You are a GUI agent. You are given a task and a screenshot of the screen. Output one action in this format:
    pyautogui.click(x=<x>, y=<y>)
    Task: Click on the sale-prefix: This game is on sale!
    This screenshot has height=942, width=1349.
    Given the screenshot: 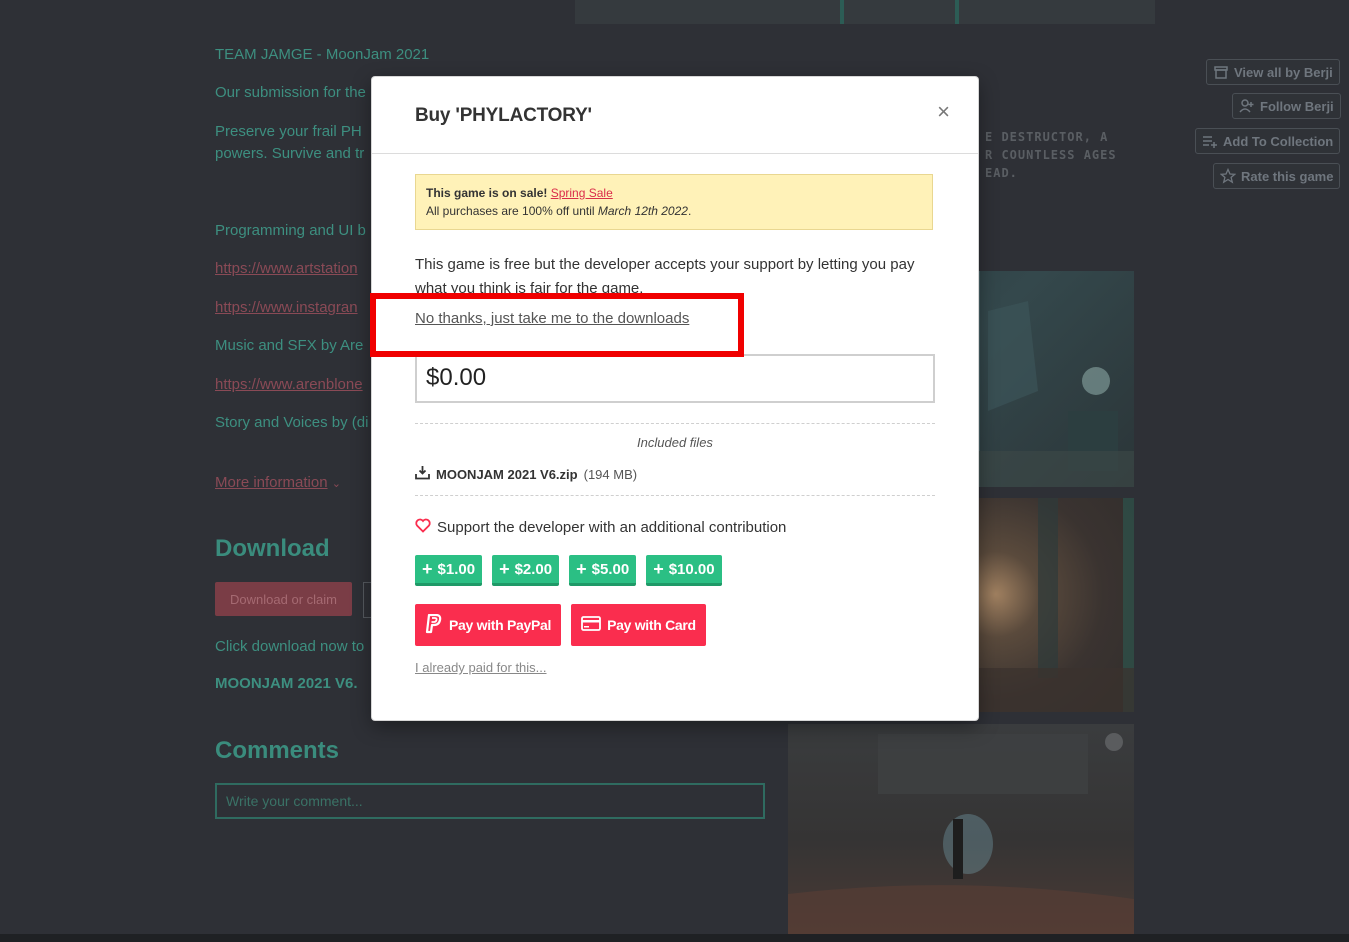 What is the action you would take?
    pyautogui.click(x=487, y=193)
    